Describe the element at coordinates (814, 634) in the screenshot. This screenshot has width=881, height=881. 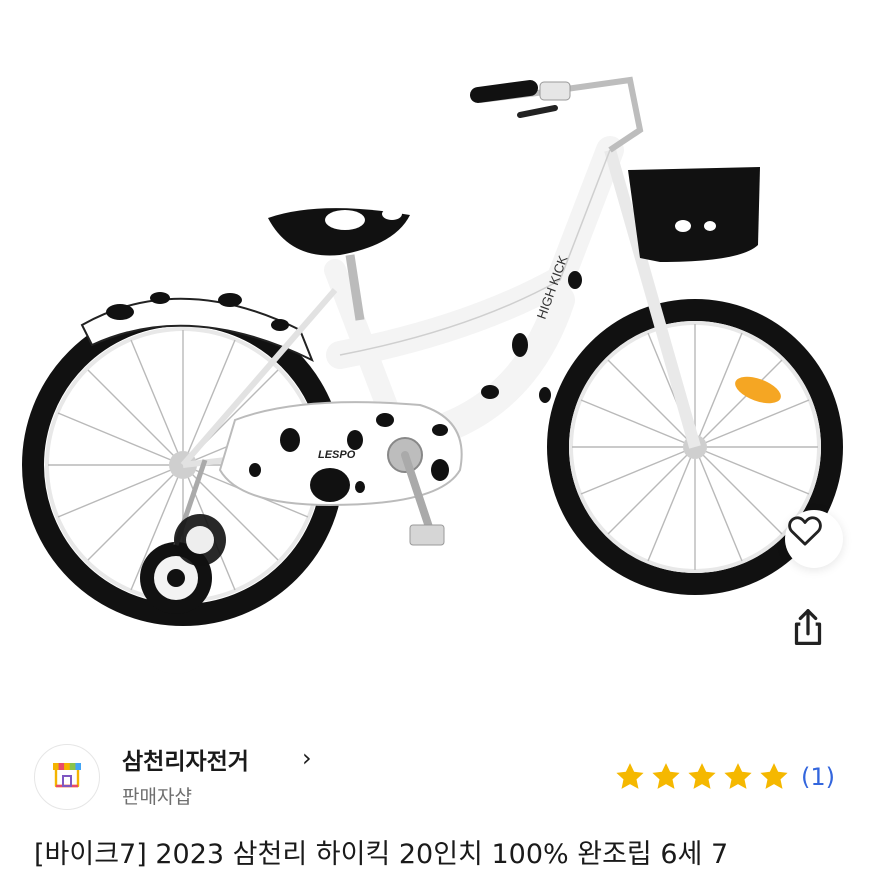
I see `share-button` at that location.